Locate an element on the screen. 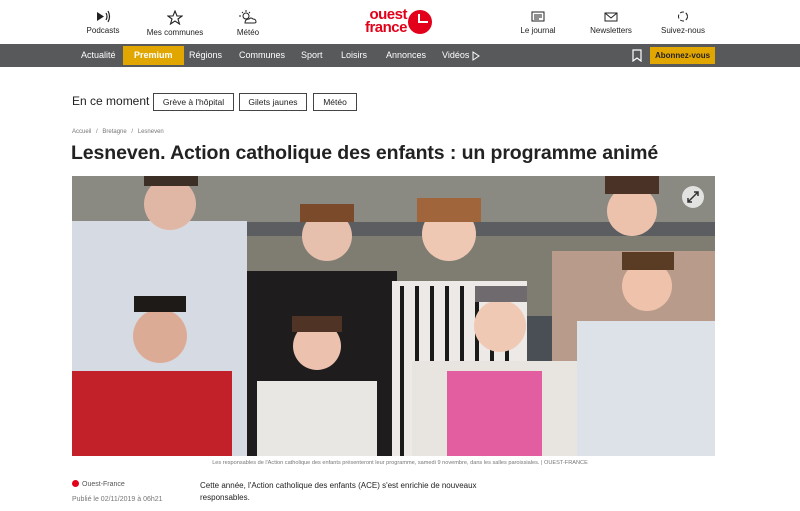  weather-icon is located at coordinates (248, 17).